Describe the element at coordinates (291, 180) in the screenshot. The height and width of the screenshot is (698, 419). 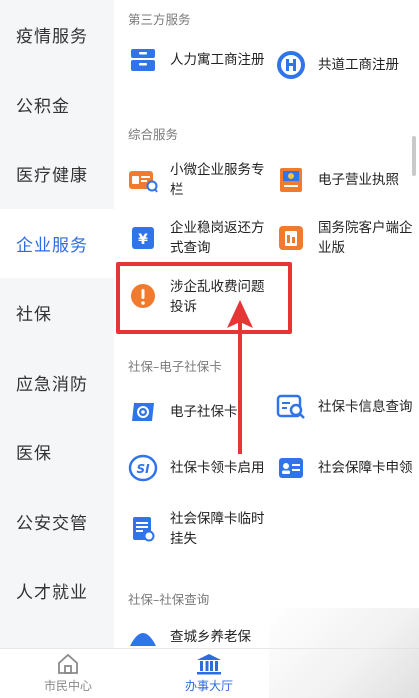
I see `license-icon` at that location.